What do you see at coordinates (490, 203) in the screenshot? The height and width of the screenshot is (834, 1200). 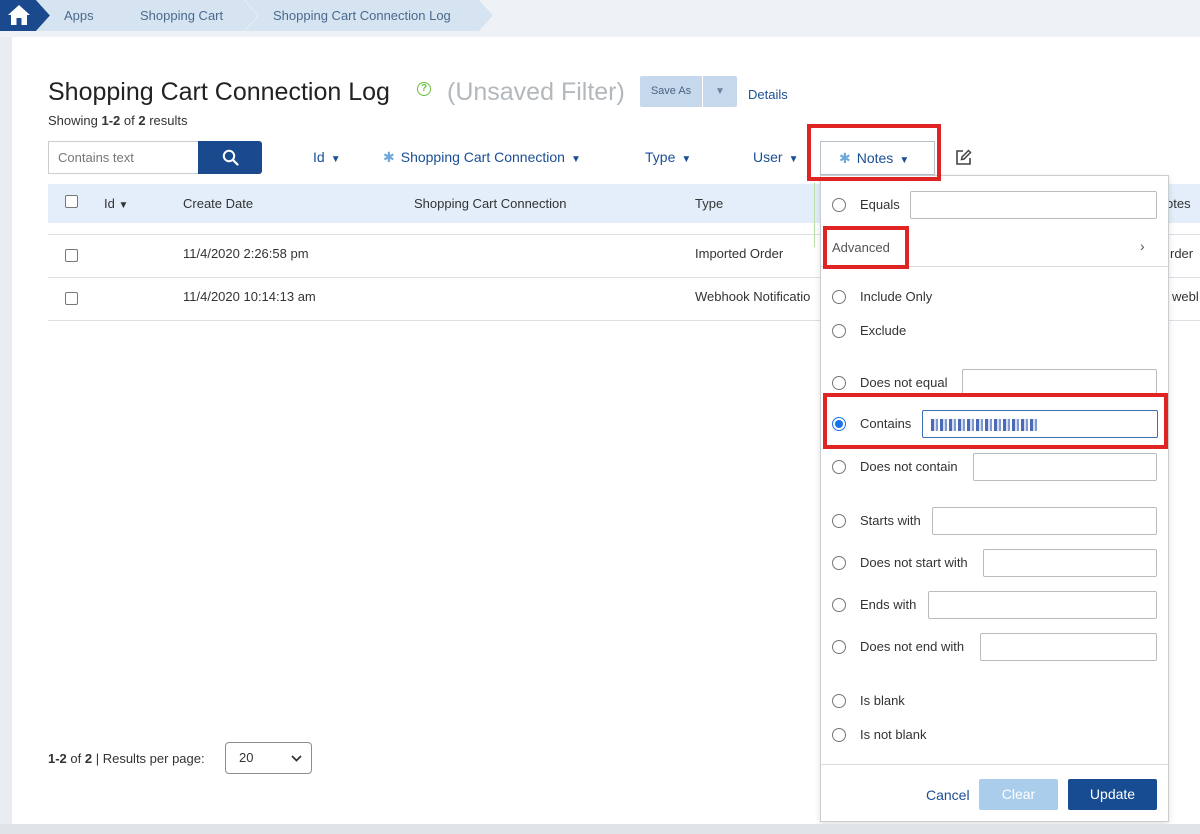 I see `column-header-connection: Shopping Cart Connection` at bounding box center [490, 203].